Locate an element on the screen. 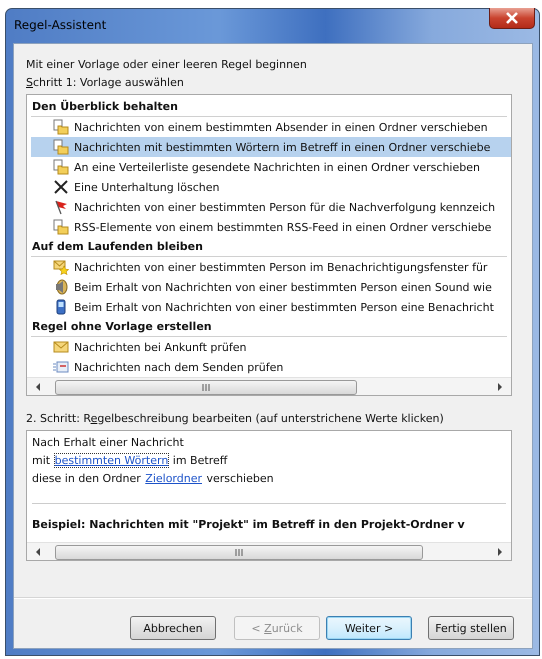  value-link: bestimmten Wörtern is located at coordinates (112, 460).